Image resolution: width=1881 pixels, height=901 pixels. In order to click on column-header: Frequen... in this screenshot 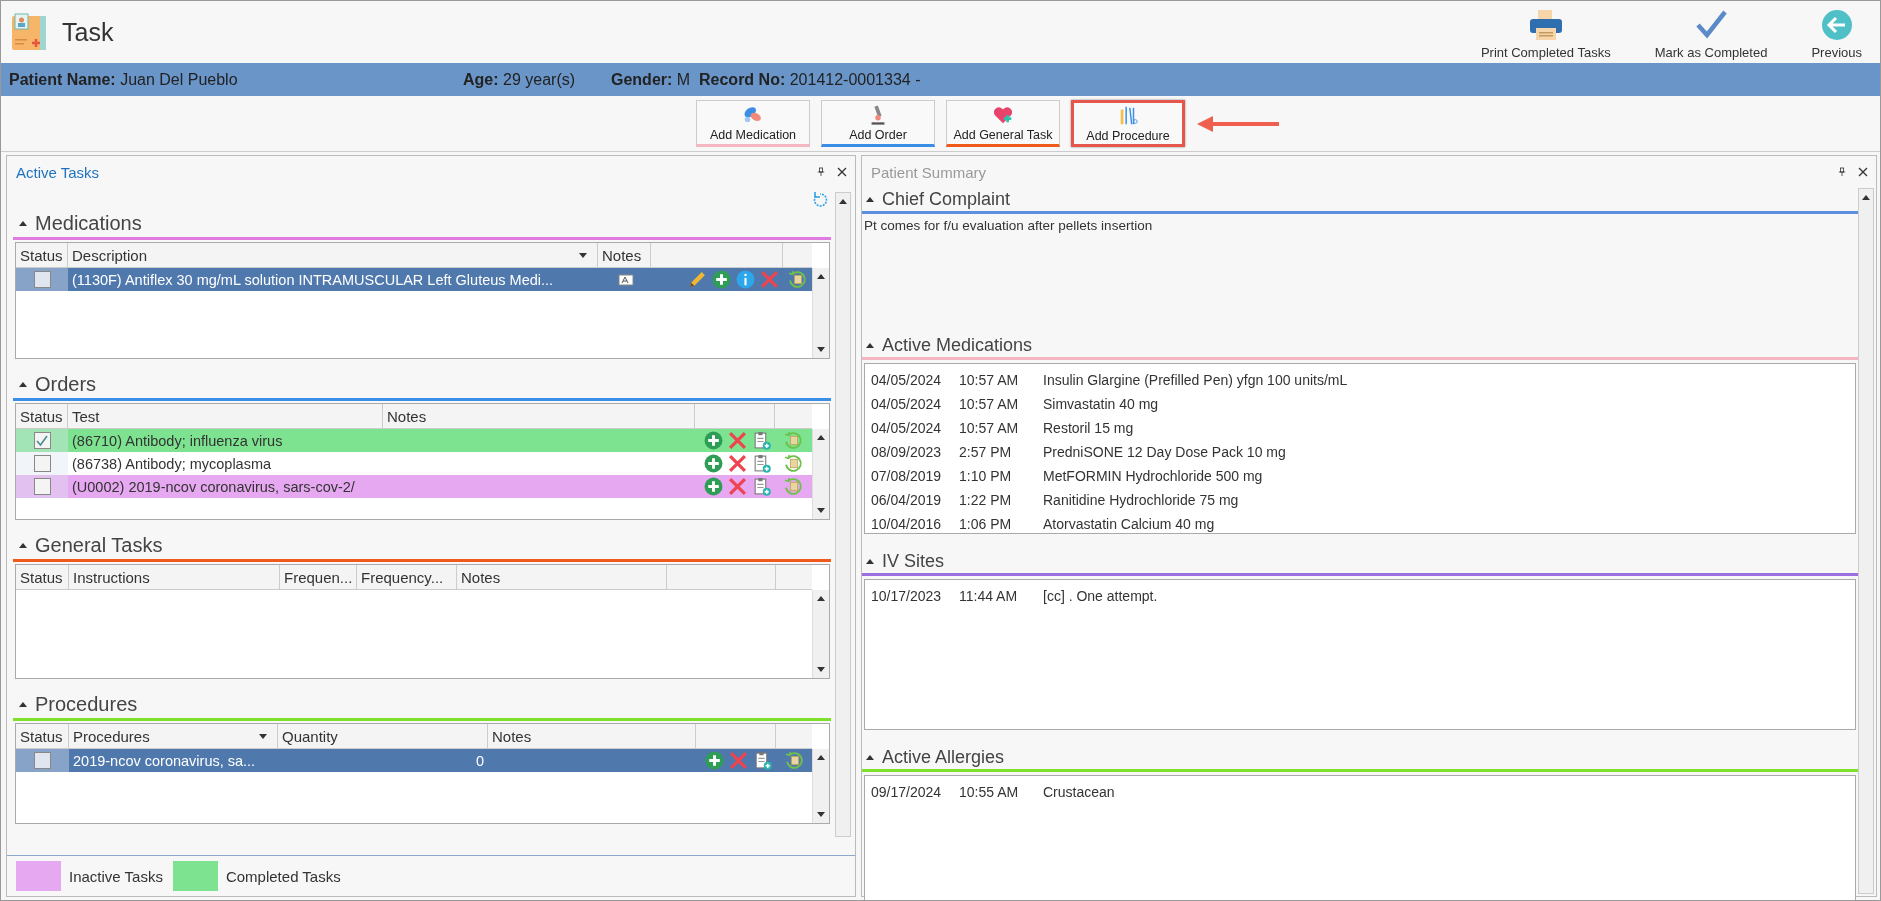, I will do `click(318, 577)`.